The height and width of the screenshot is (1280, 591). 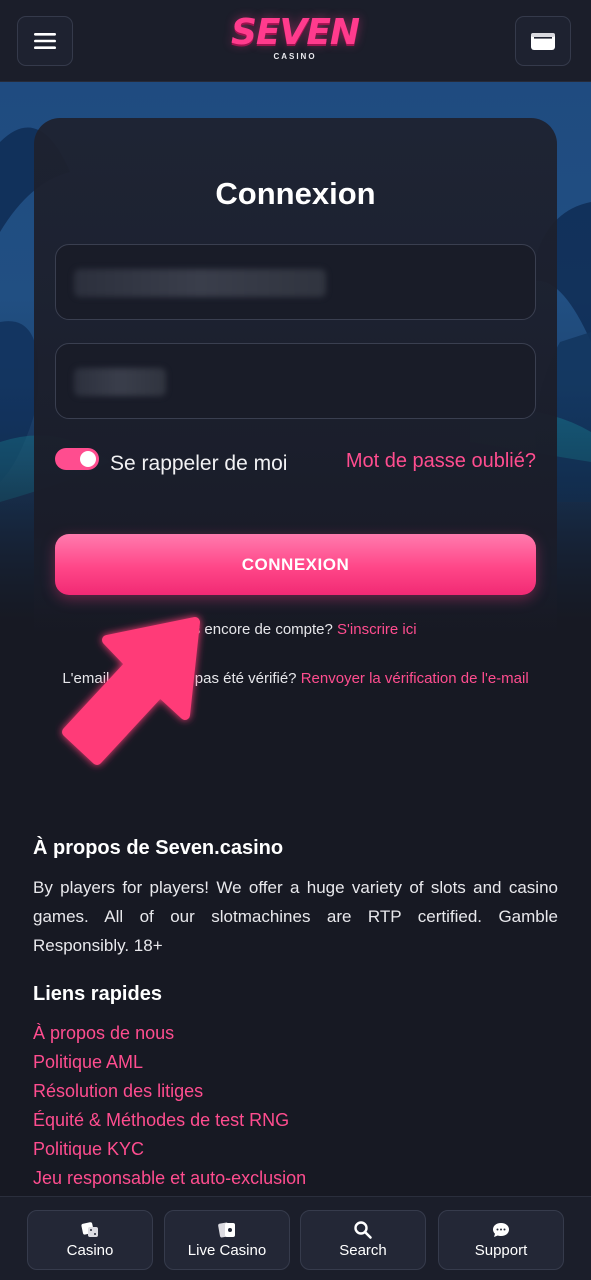 What do you see at coordinates (363, 1230) in the screenshot?
I see `search-icon` at bounding box center [363, 1230].